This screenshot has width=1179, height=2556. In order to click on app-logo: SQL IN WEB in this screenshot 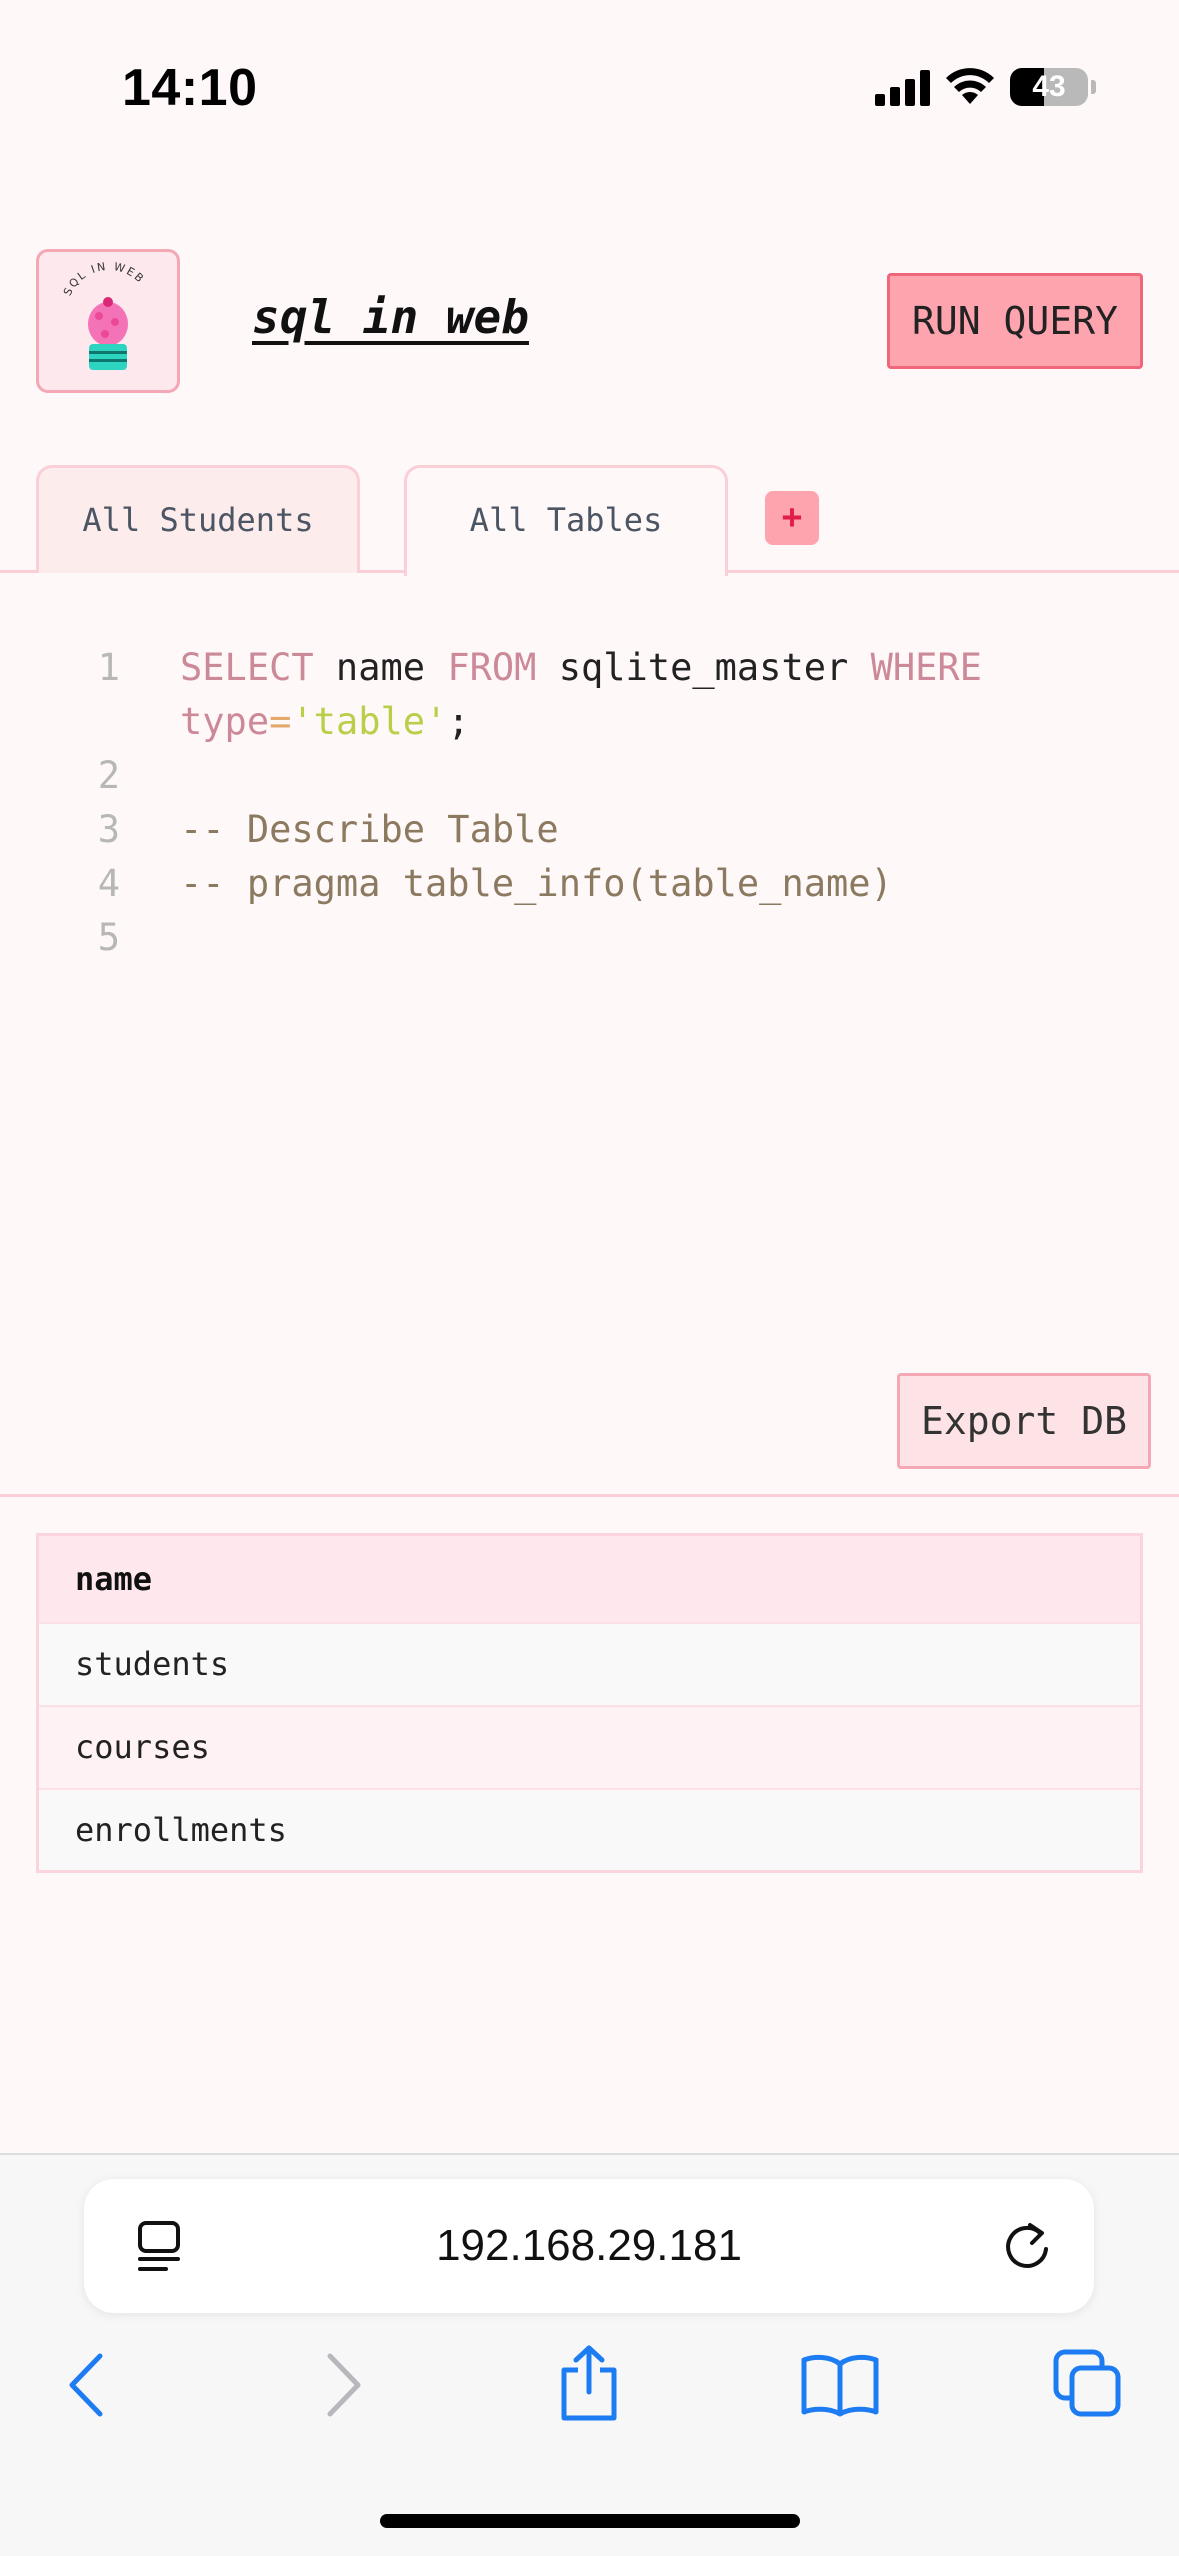, I will do `click(108, 321)`.